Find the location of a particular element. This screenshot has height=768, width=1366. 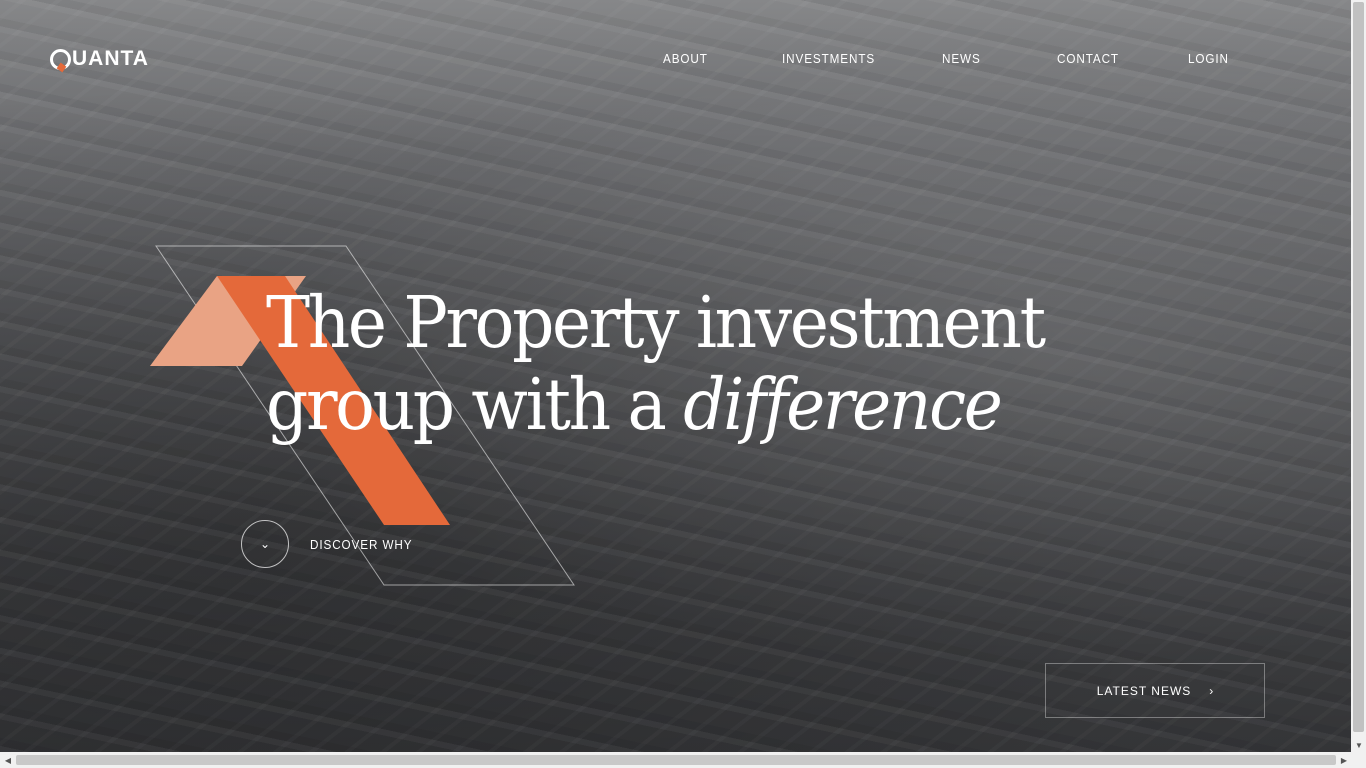

nav-investments: INVESTMENTS is located at coordinates (828, 58).